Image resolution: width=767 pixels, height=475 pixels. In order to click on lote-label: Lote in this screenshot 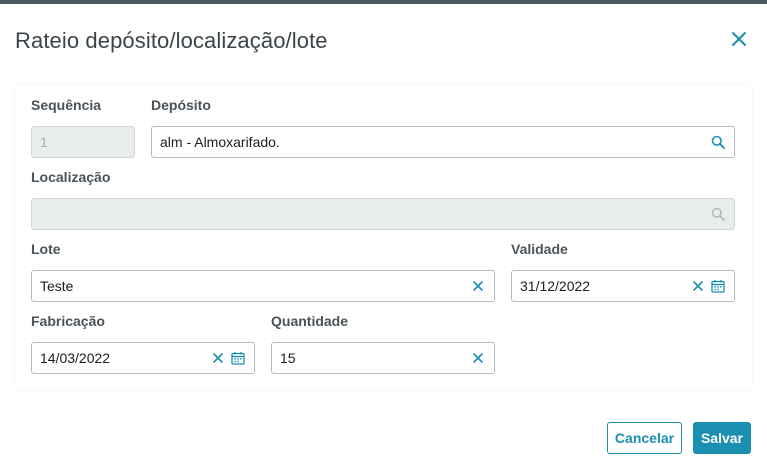, I will do `click(46, 249)`.